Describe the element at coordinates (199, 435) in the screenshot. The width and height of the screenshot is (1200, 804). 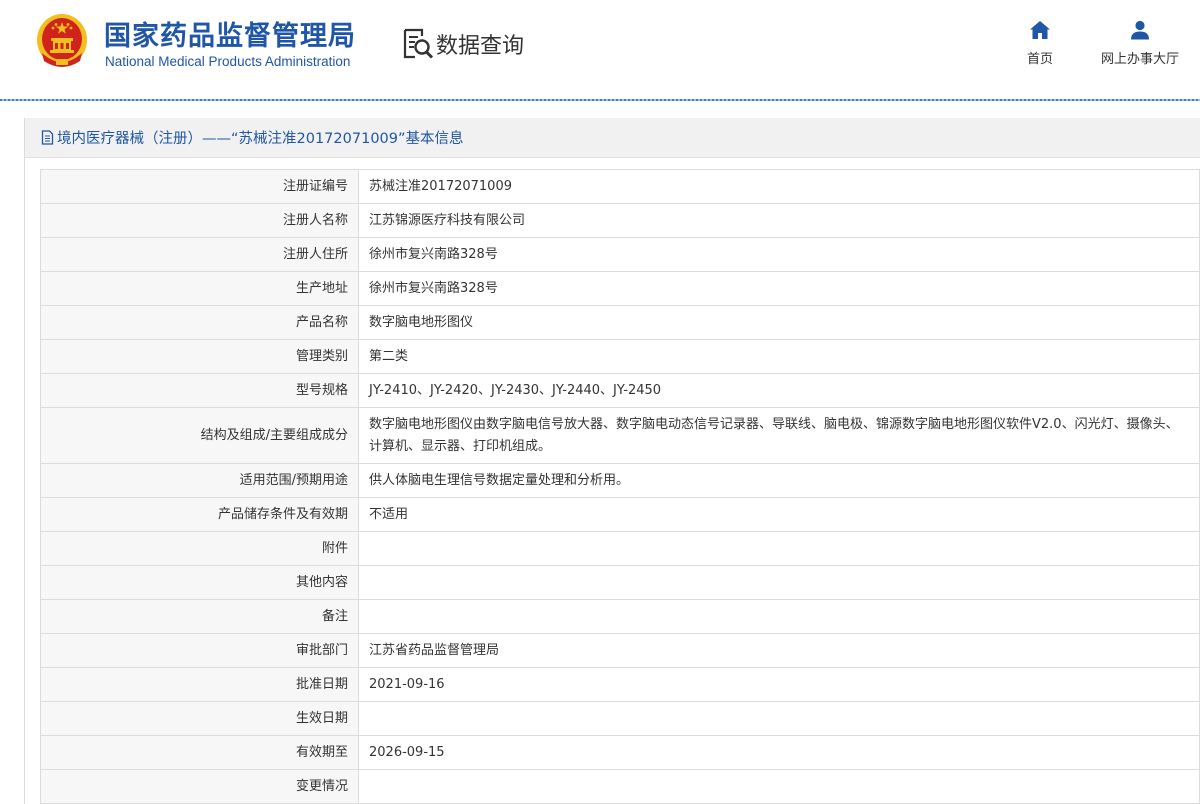
I see `row-label: 结构及组成/主要组成成分` at that location.